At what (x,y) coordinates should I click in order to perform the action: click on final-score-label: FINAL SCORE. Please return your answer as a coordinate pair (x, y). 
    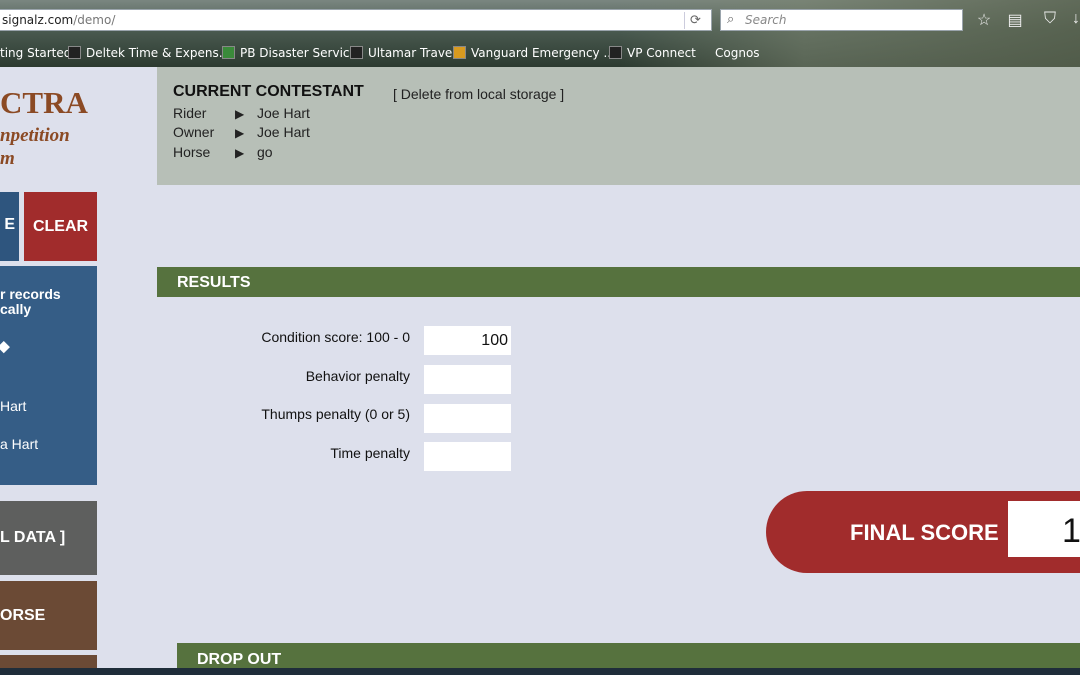
    Looking at the image, I should click on (924, 532).